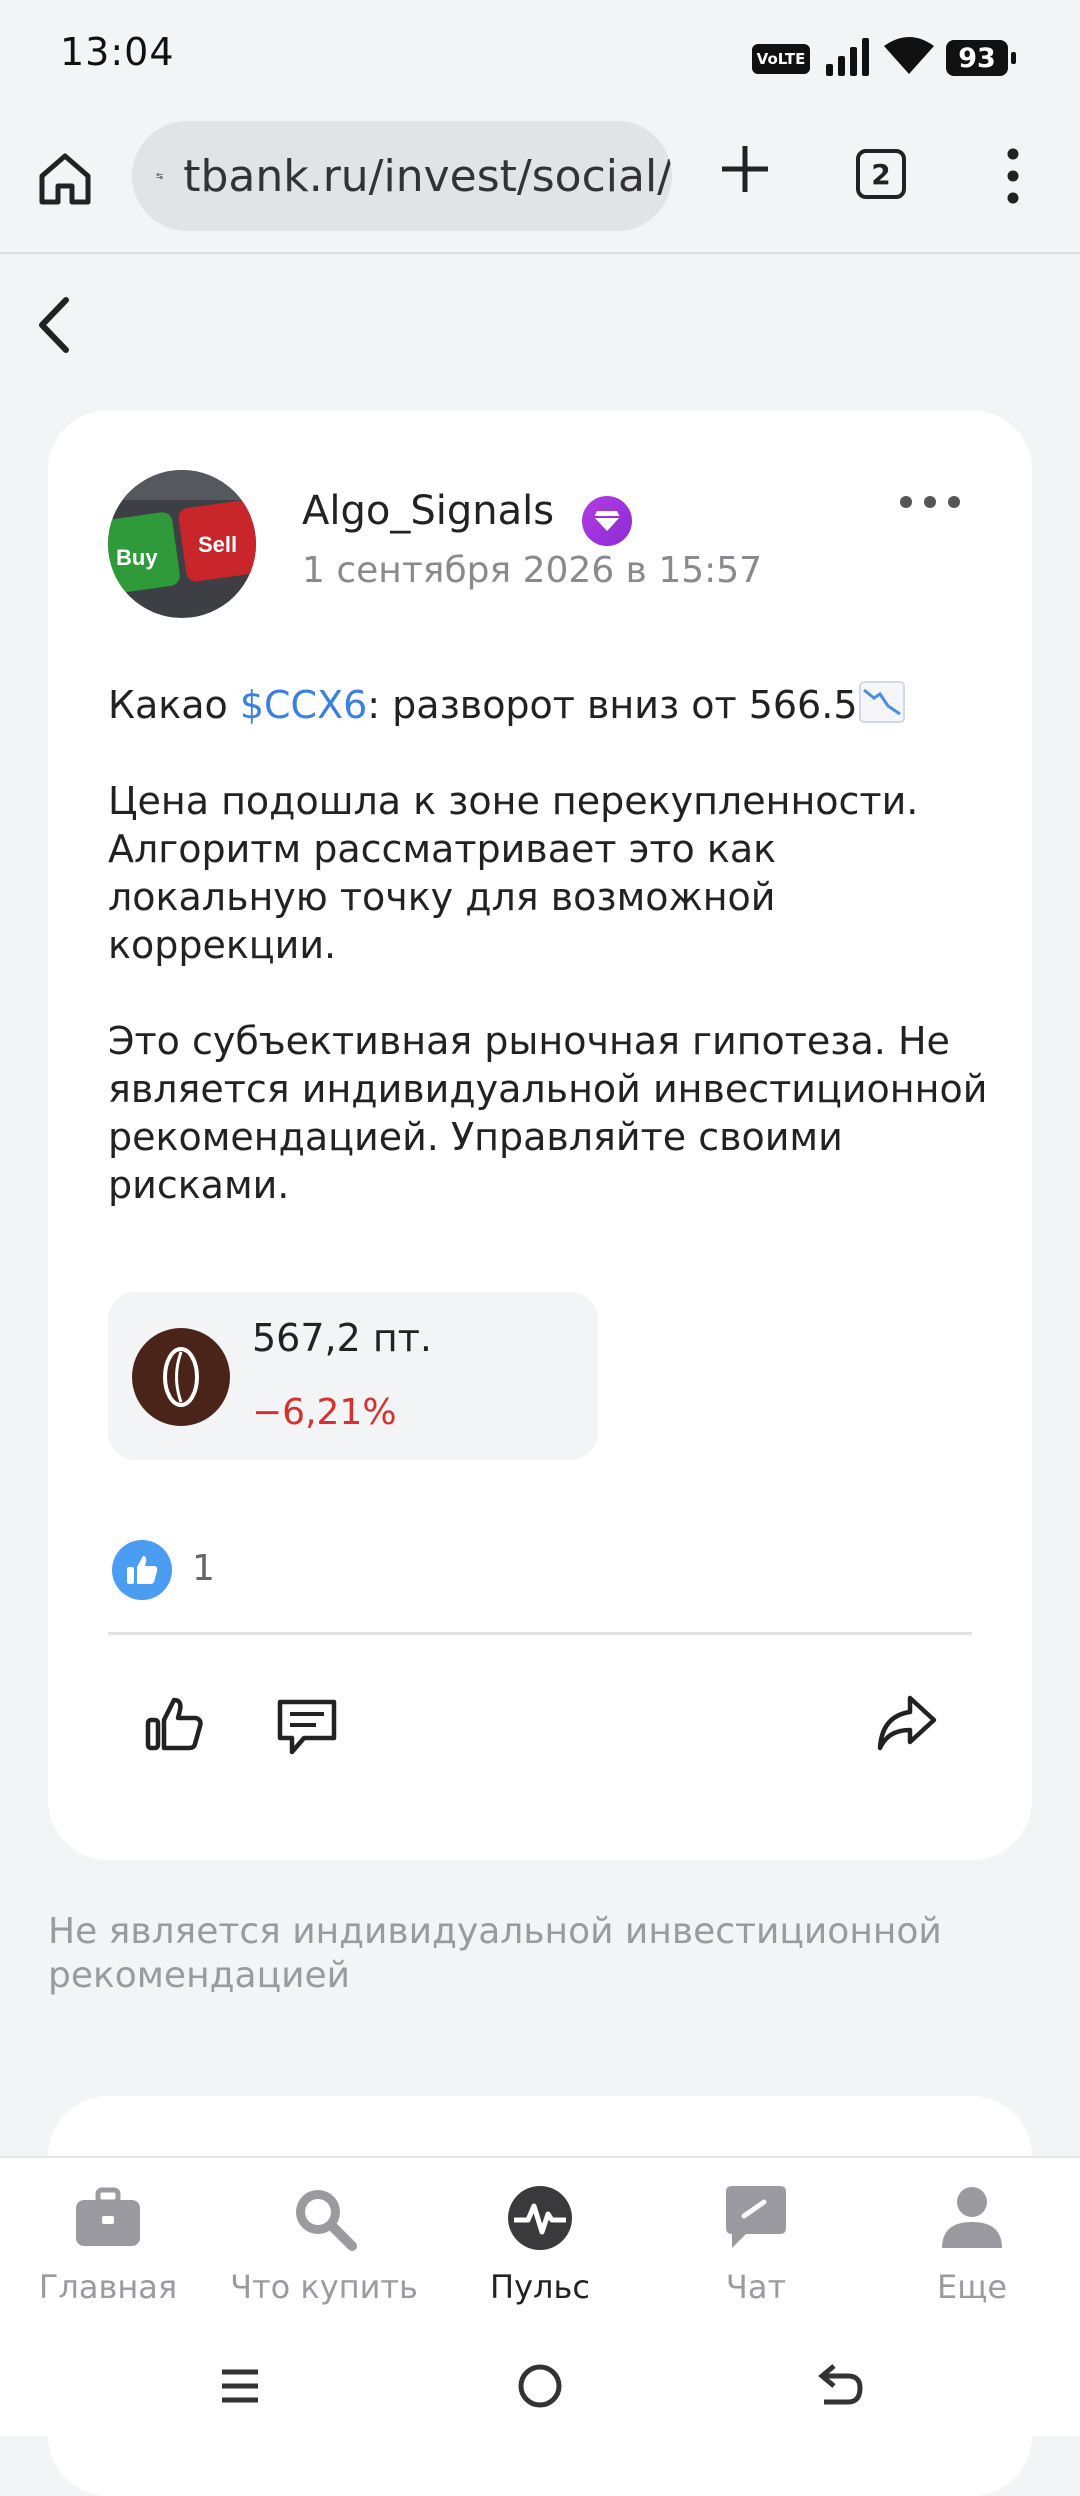  I want to click on status-time: 13:04, so click(117, 52).